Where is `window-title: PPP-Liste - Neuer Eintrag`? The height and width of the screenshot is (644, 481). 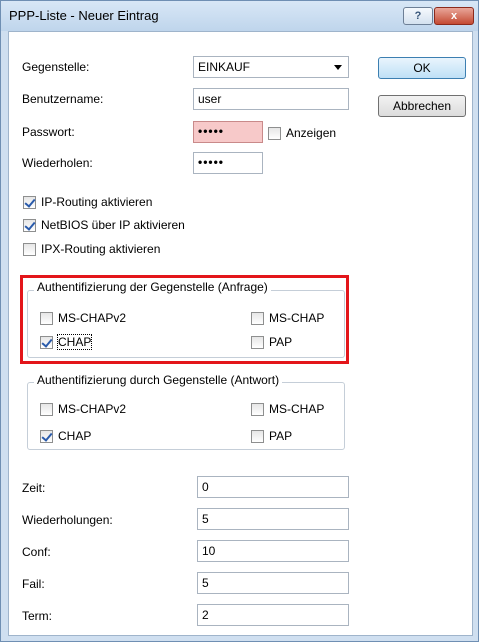 window-title: PPP-Liste - Neuer Eintrag is located at coordinates (84, 15).